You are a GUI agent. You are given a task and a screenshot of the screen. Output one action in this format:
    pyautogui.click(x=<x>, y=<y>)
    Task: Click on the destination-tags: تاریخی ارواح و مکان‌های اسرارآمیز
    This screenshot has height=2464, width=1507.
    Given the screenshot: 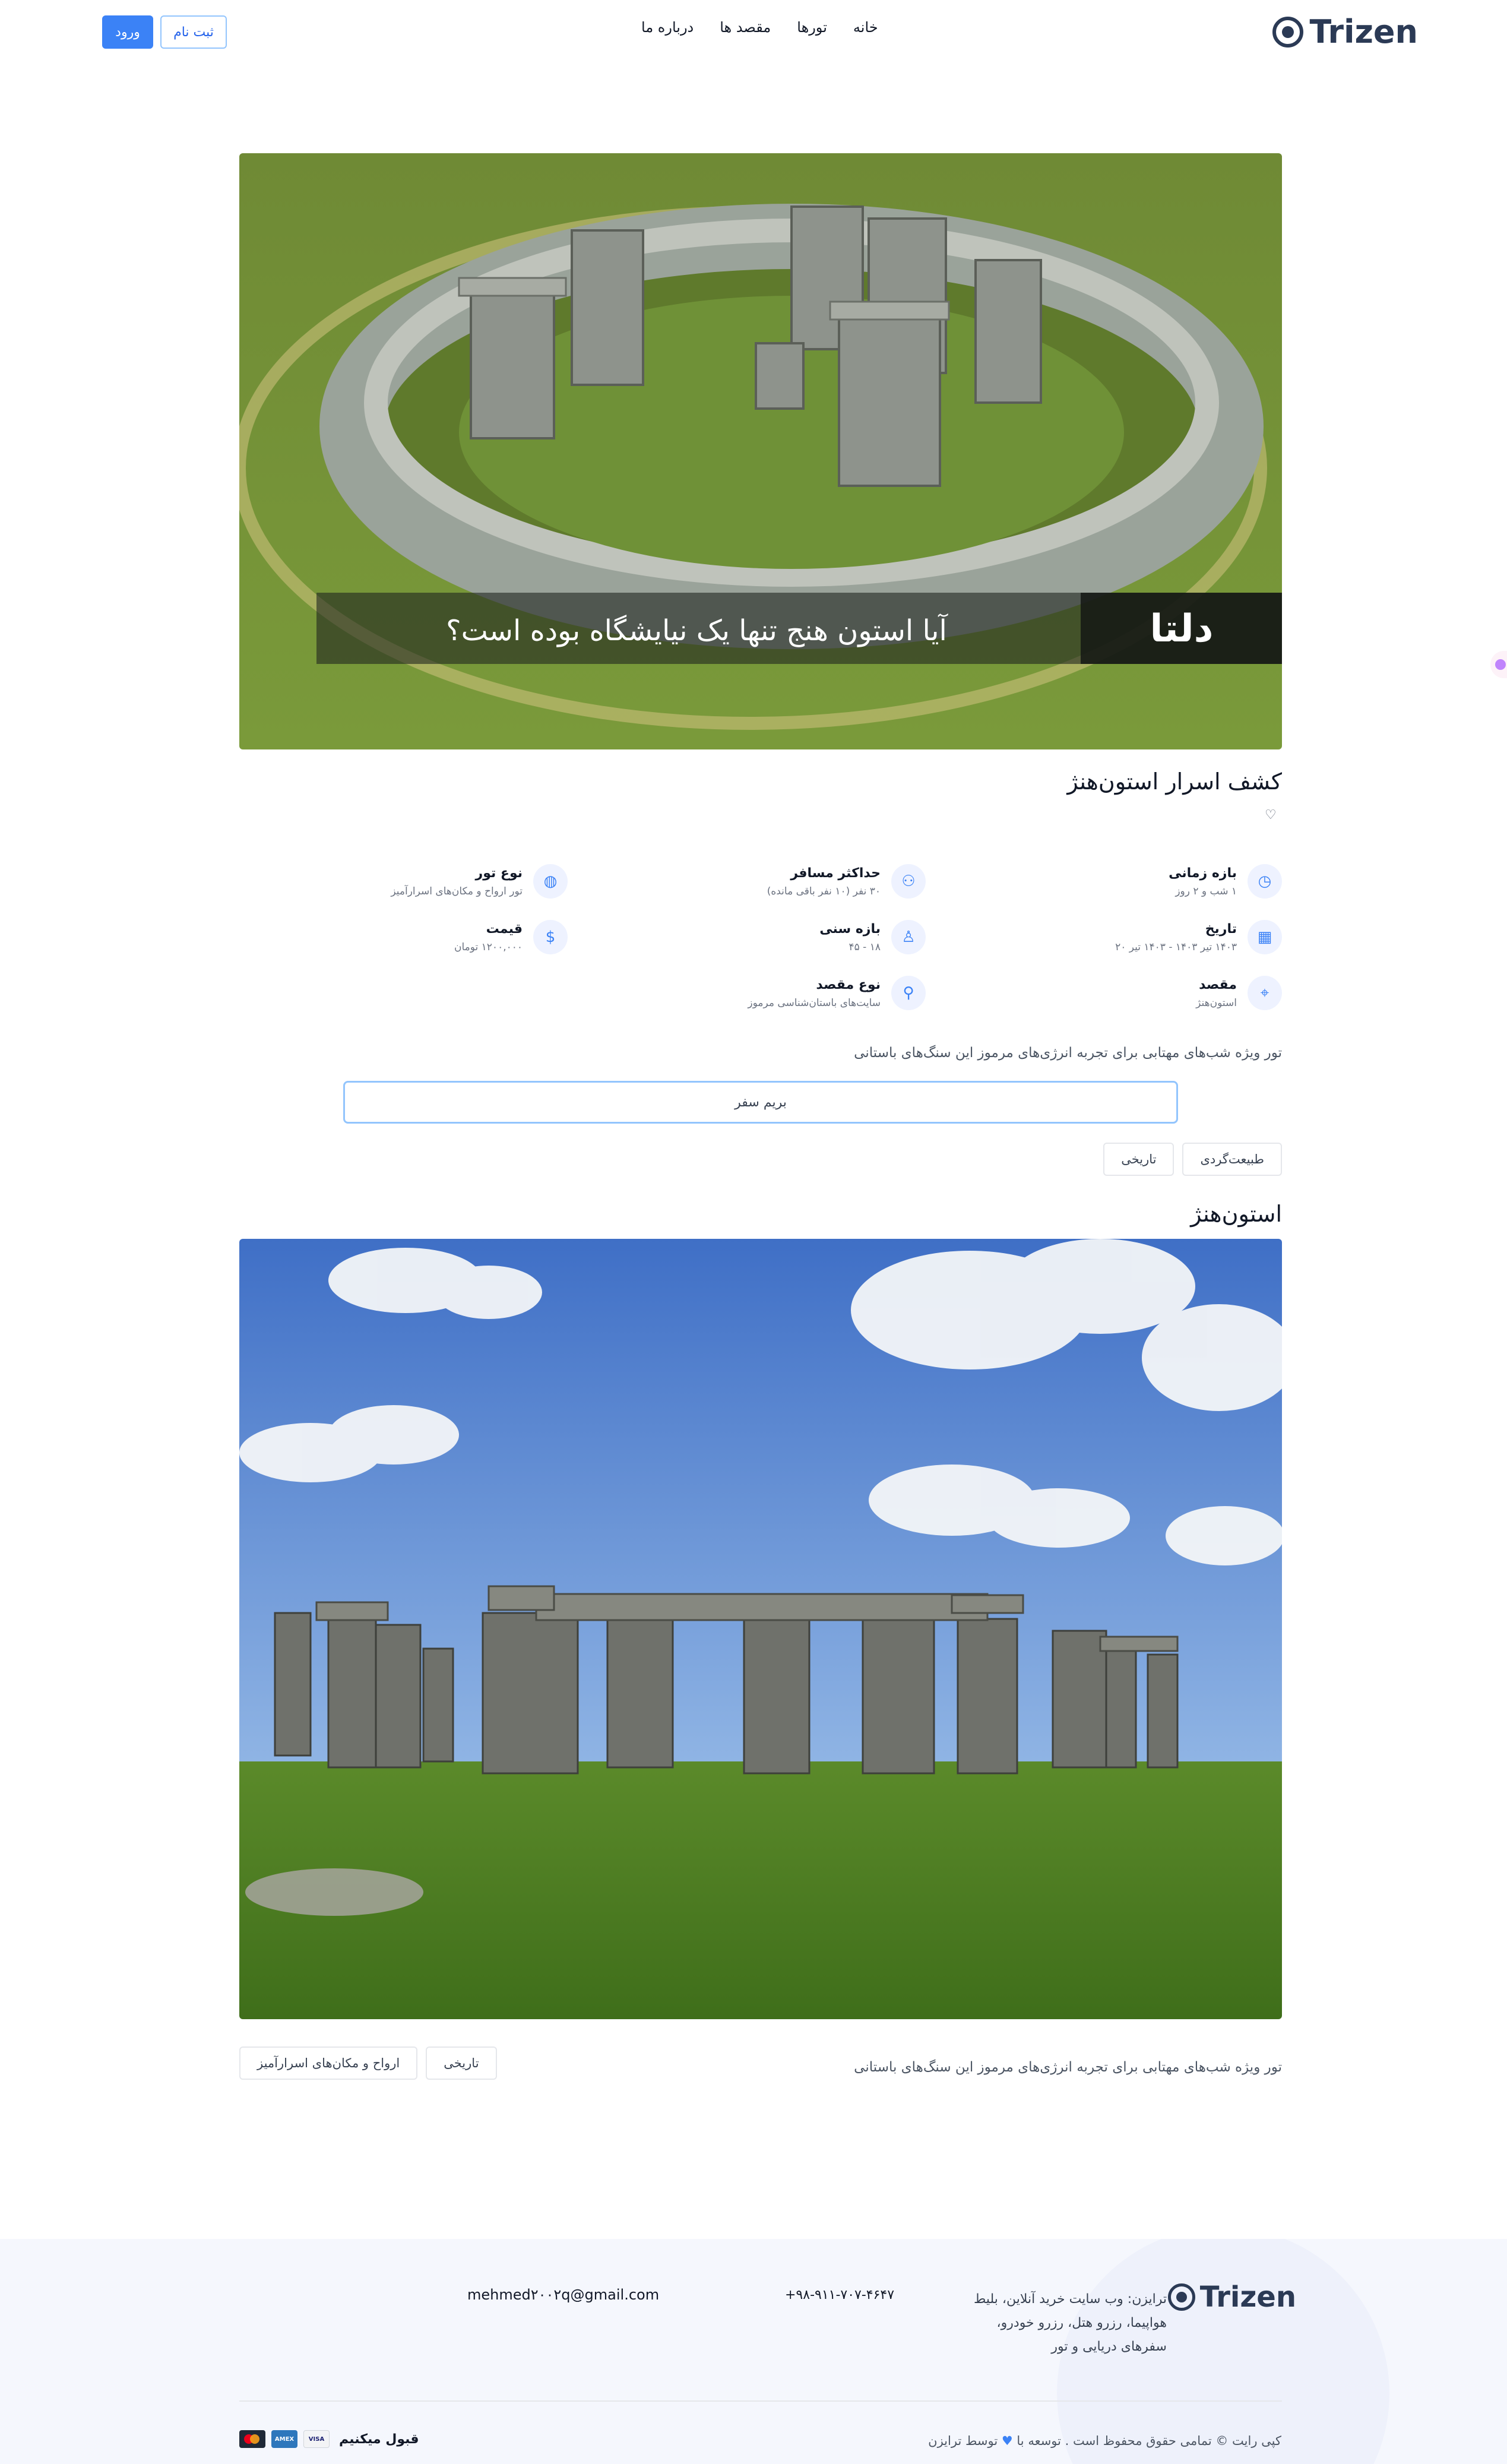 What is the action you would take?
    pyautogui.click(x=368, y=2063)
    